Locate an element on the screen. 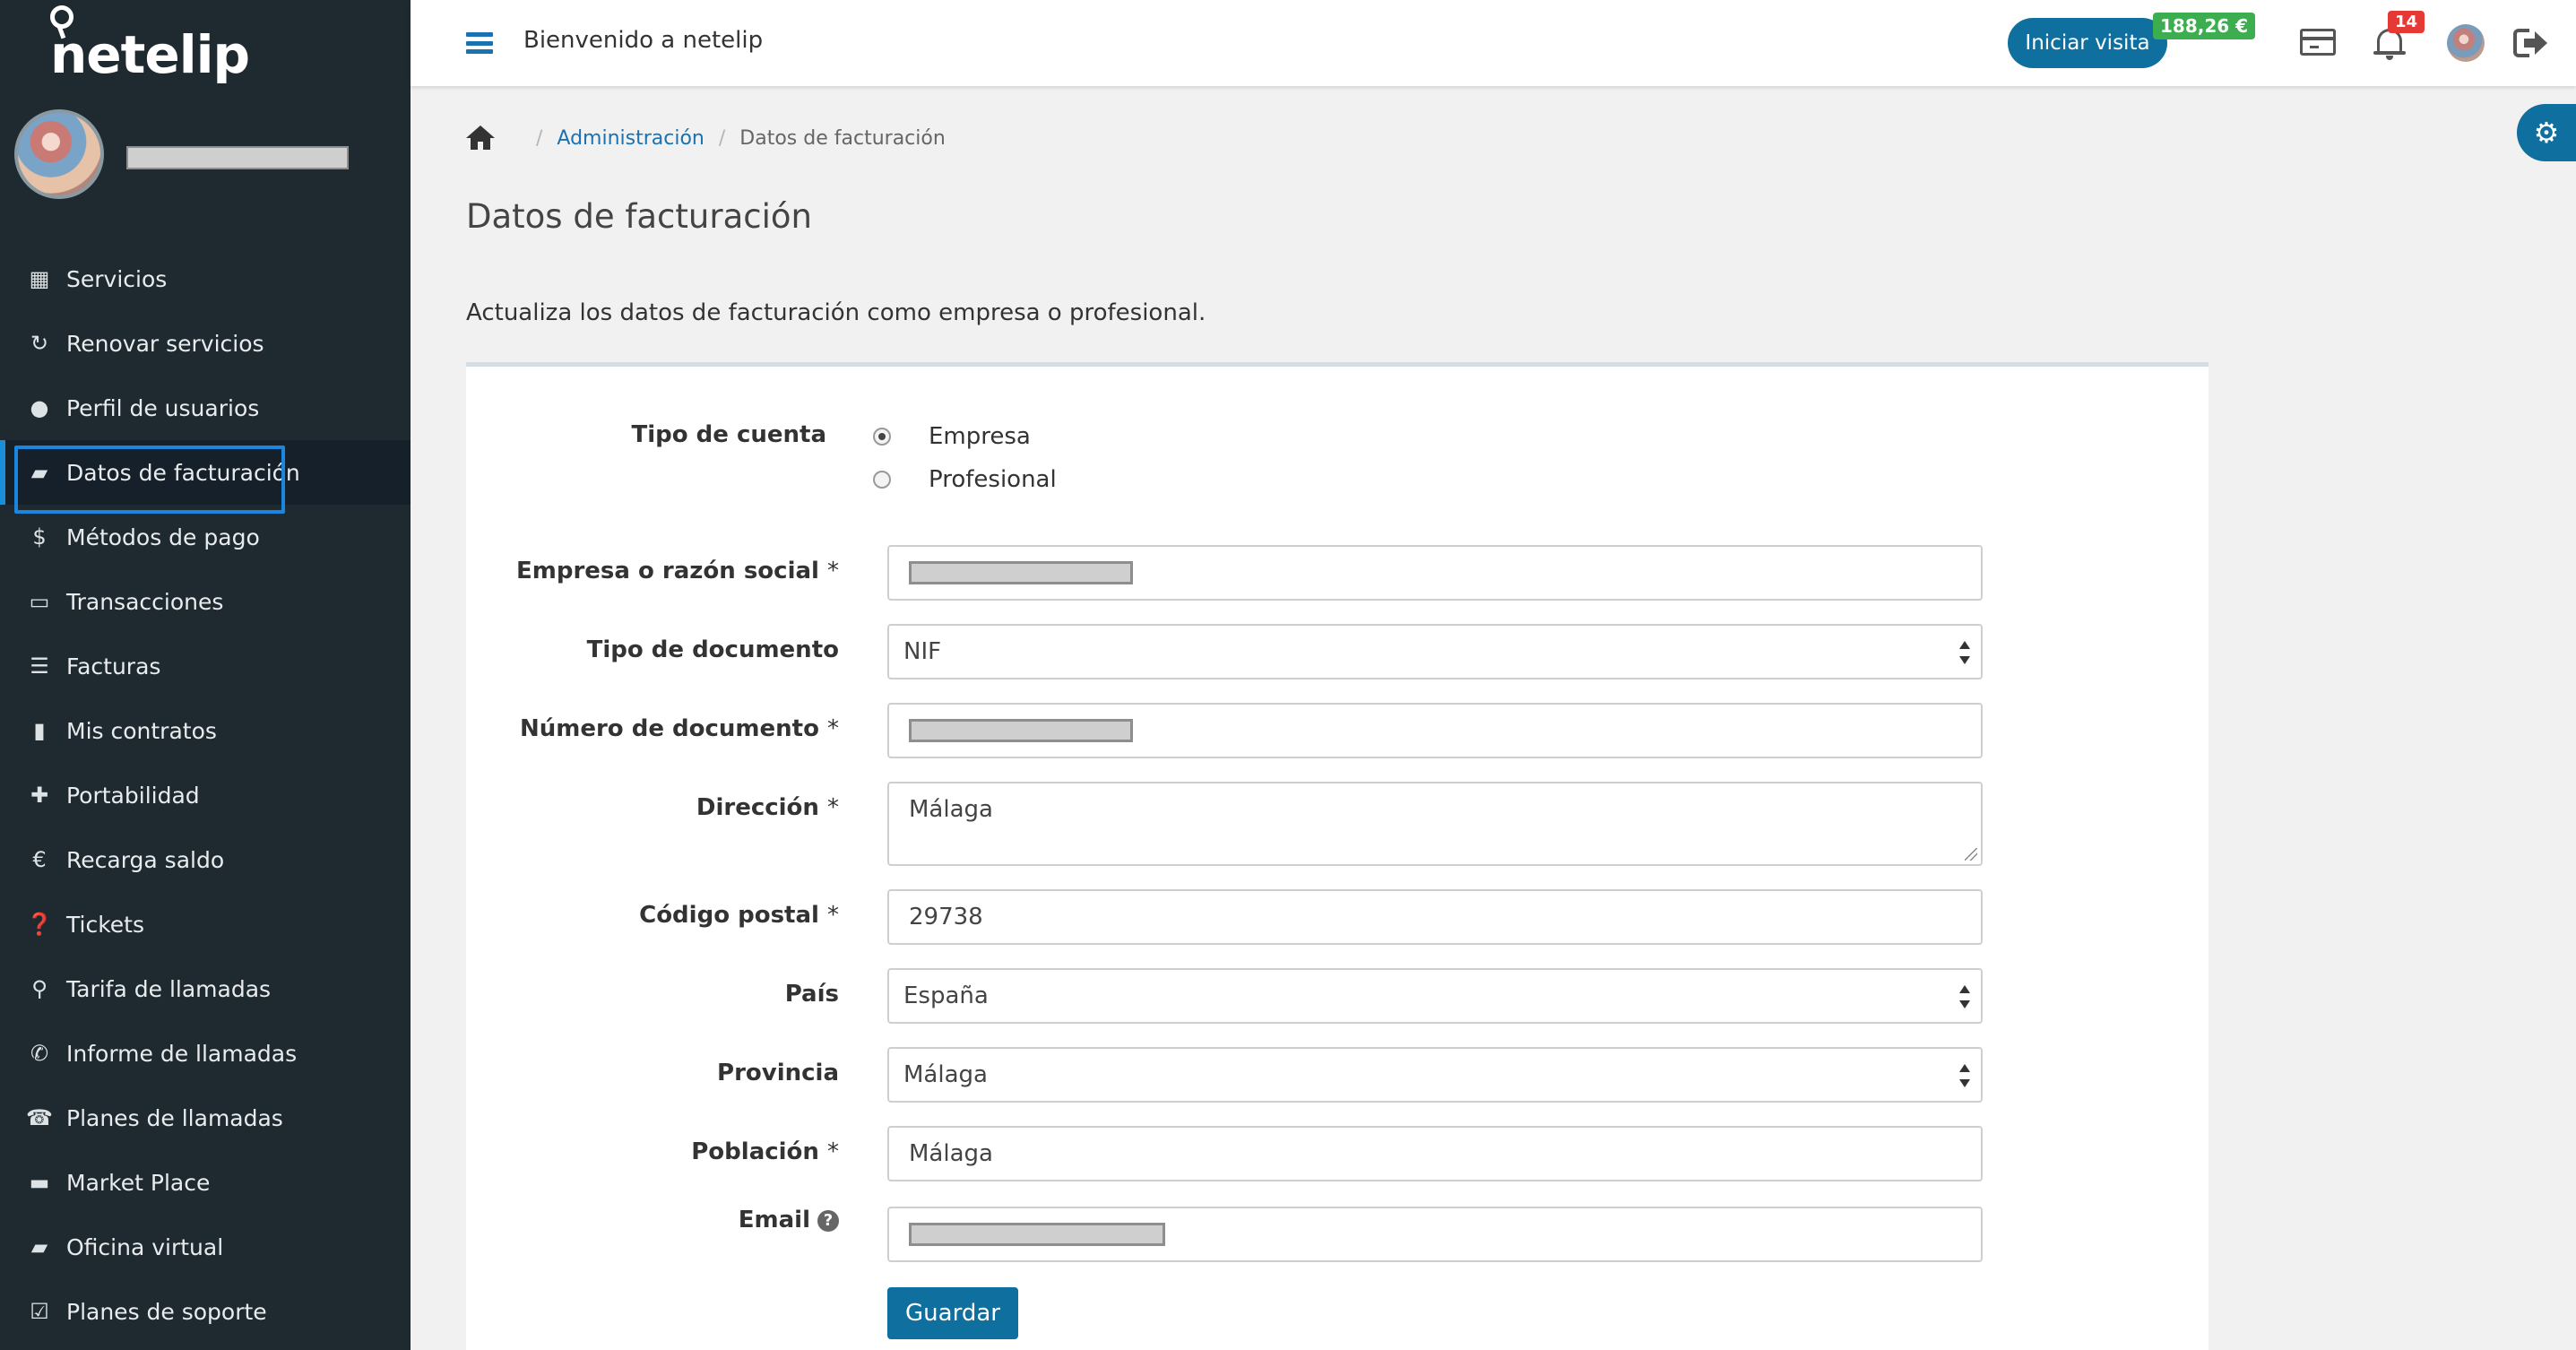 The height and width of the screenshot is (1350, 2576). sidebar-item-label: Planes de soporte is located at coordinates (166, 1311).